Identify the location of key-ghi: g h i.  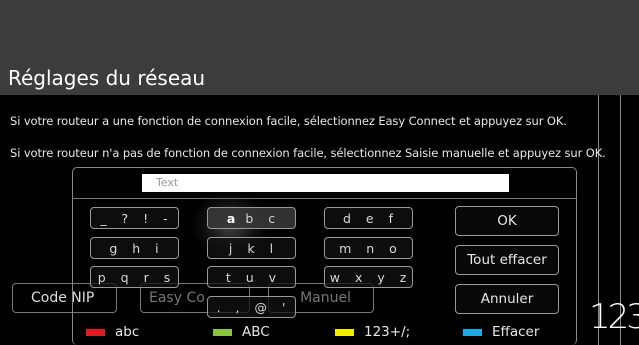
(134, 248).